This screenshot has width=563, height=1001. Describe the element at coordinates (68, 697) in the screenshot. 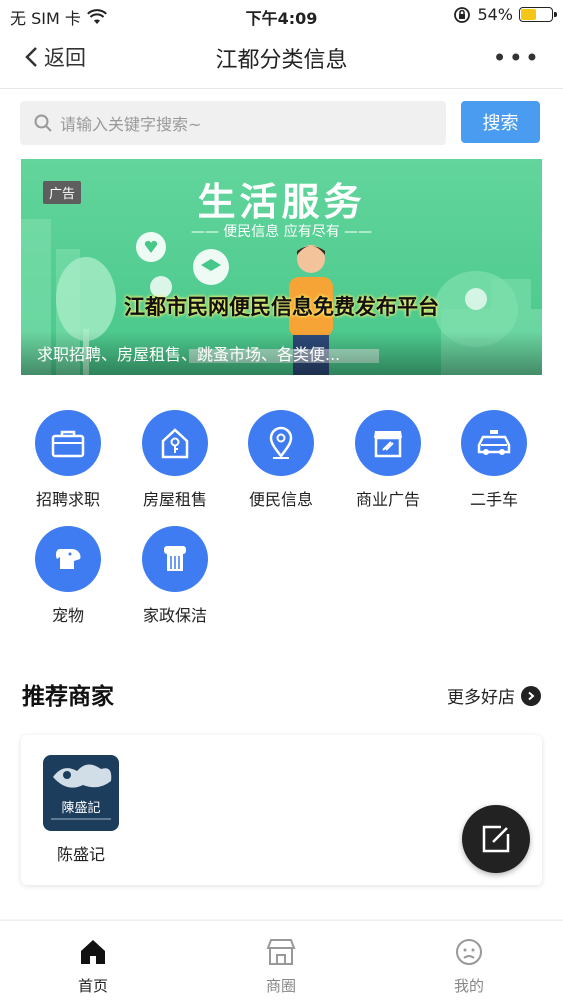

I see `section-title: 推荐商家` at that location.